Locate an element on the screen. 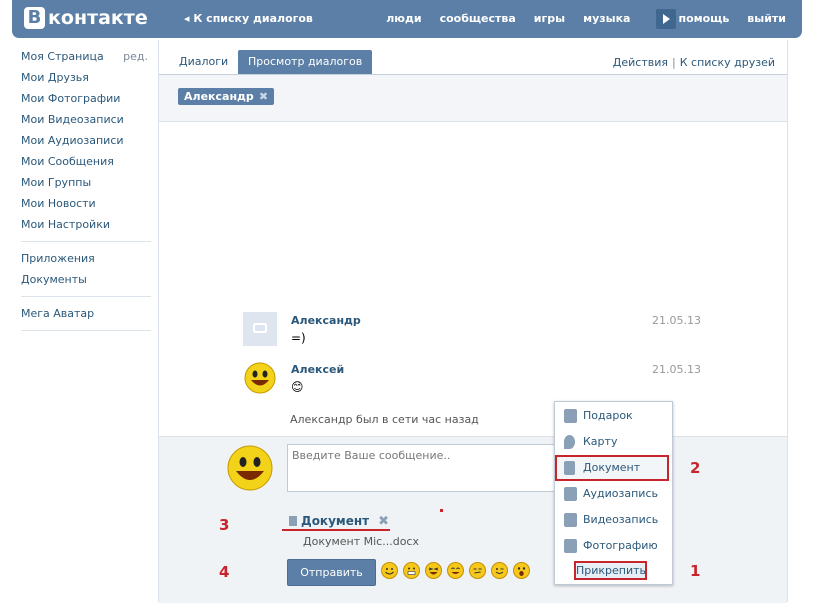  back-to-dialogs-link: ◂ К списку диалогов is located at coordinates (248, 18).